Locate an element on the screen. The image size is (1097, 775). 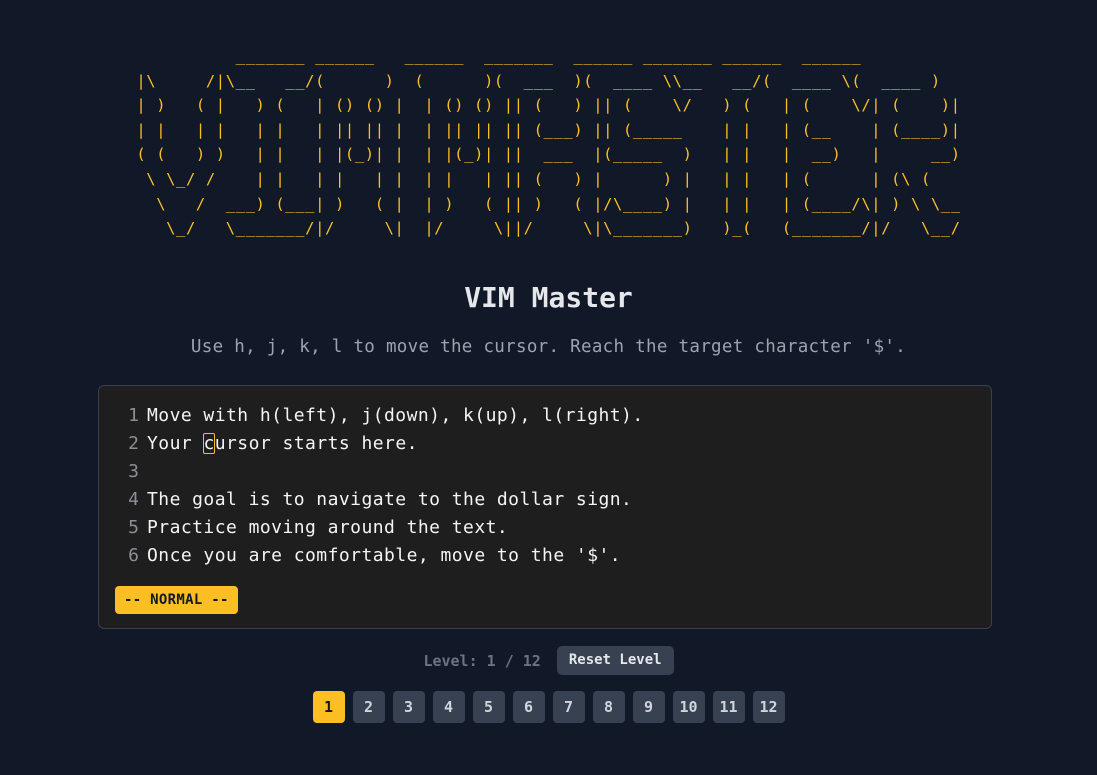
editor-line: 2 Your cursor starts here. is located at coordinates (545, 444).